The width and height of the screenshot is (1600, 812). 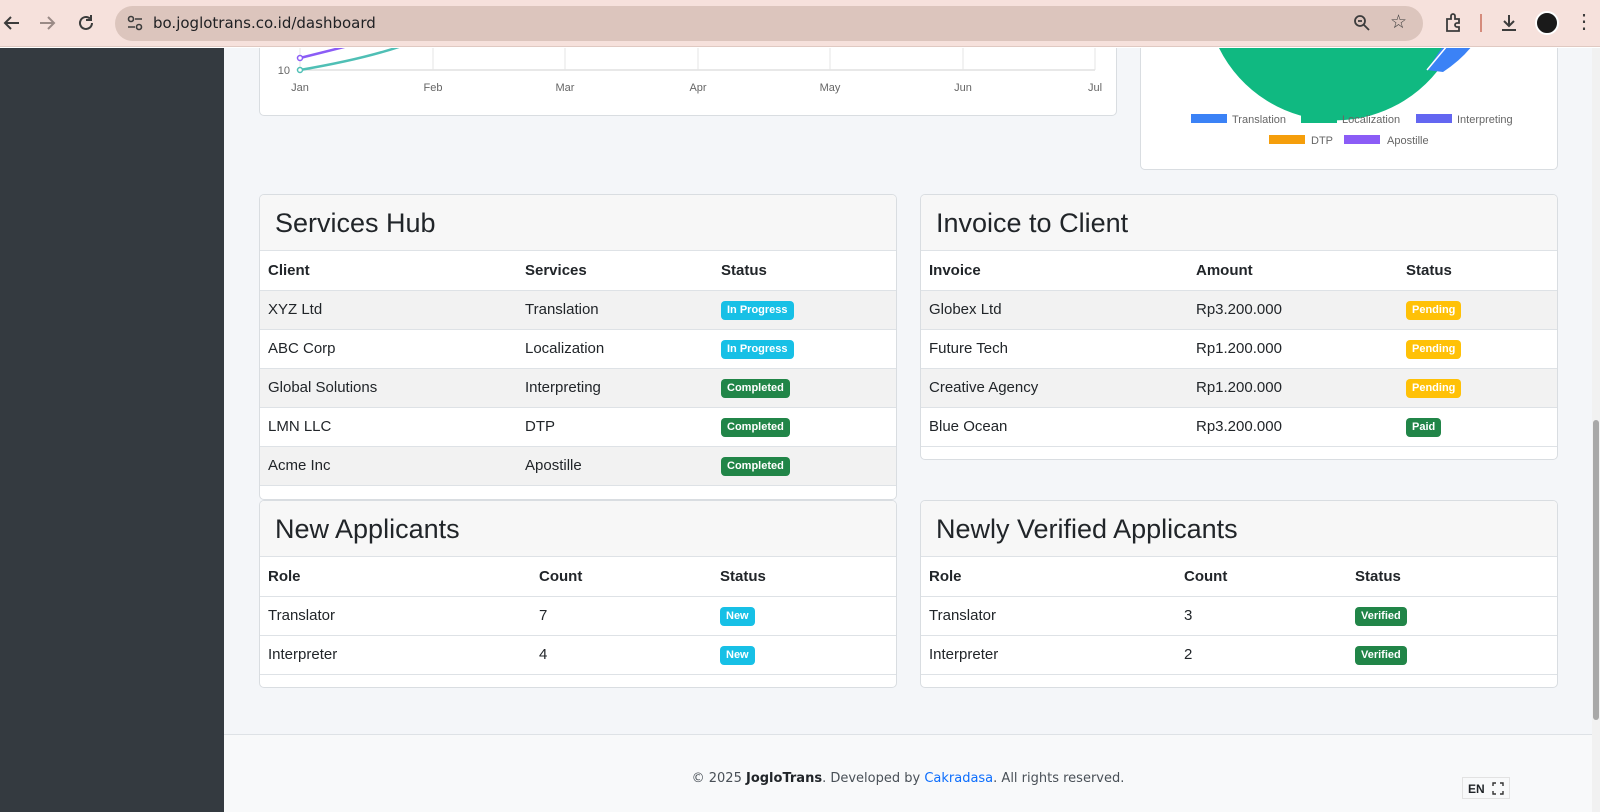 I want to click on table-row: ABC Corp Localization In Progress, so click(x=578, y=349).